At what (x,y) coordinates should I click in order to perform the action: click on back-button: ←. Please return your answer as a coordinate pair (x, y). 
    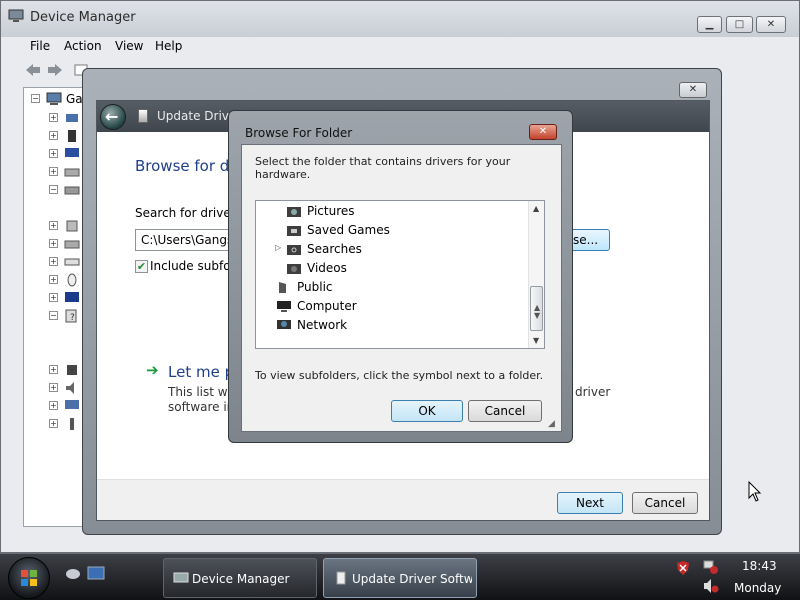
    Looking at the image, I should click on (113, 117).